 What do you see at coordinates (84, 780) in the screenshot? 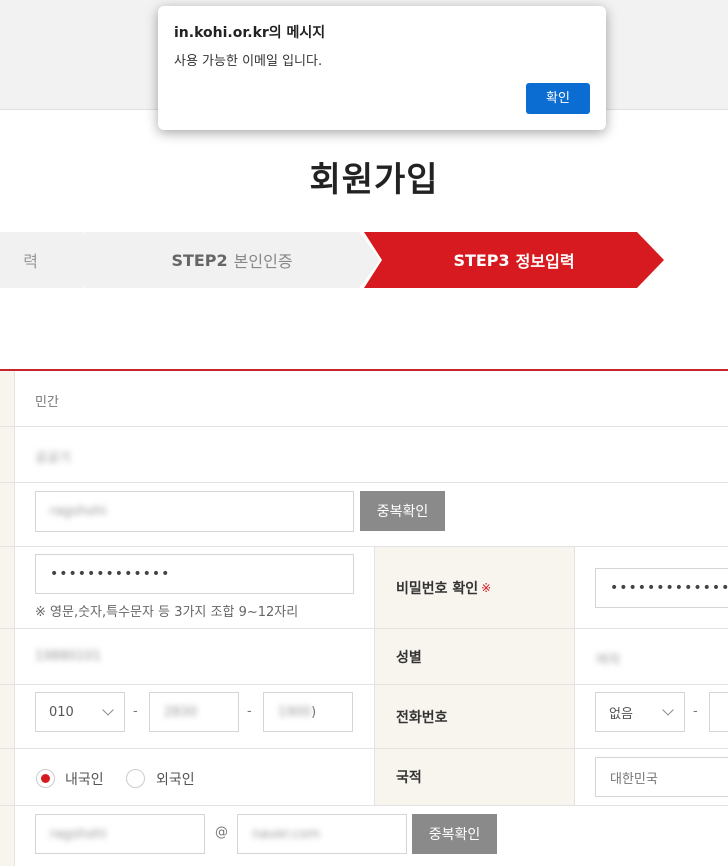
I see `radio-domestic-label: 내국인` at bounding box center [84, 780].